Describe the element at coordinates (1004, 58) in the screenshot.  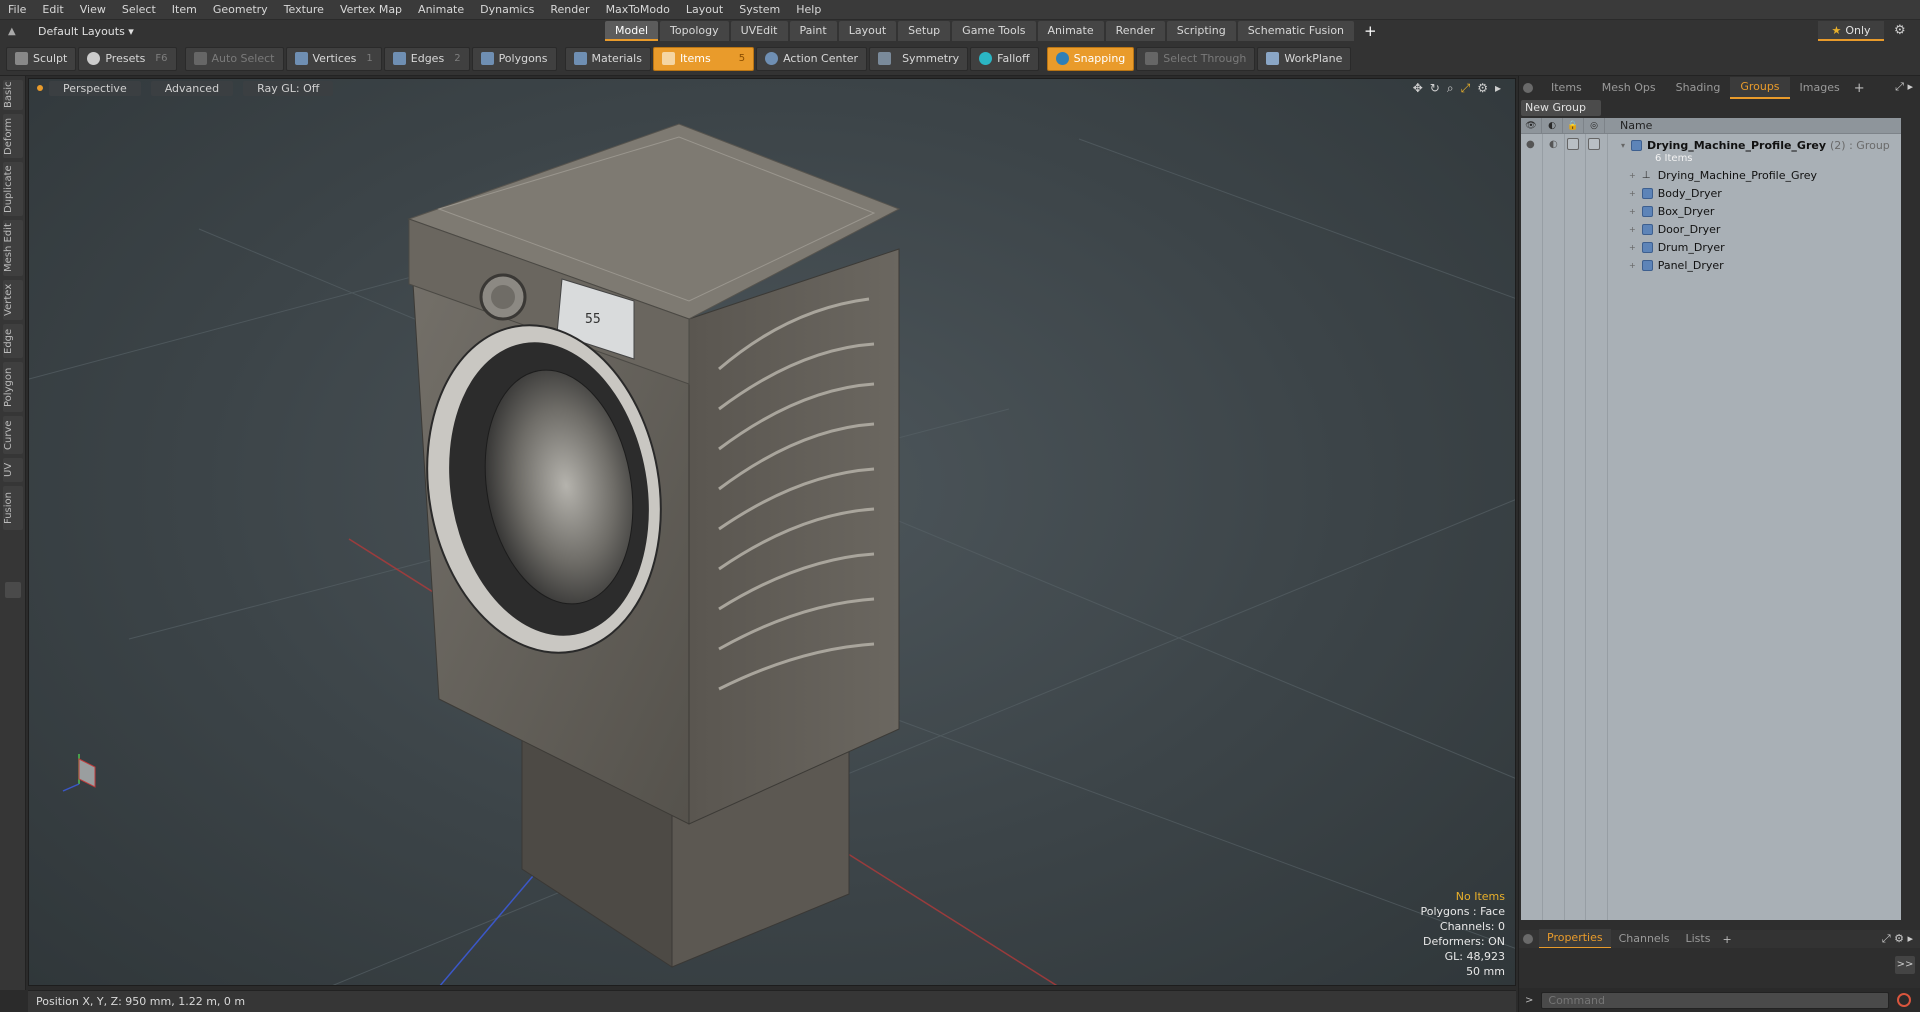
I see `falloff-button: Falloff` at that location.